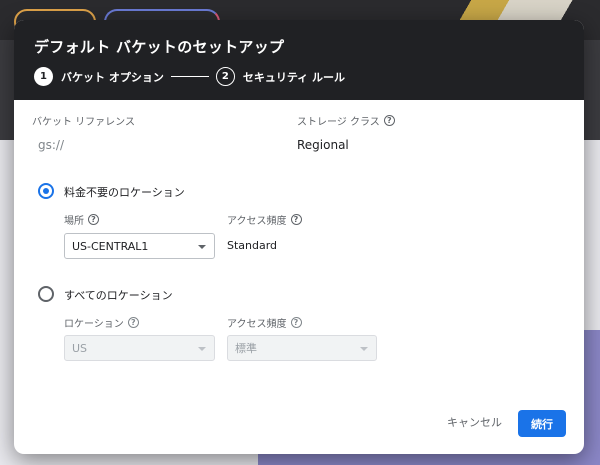 The image size is (600, 465). I want to click on cancel-button: キャンセル, so click(474, 422).